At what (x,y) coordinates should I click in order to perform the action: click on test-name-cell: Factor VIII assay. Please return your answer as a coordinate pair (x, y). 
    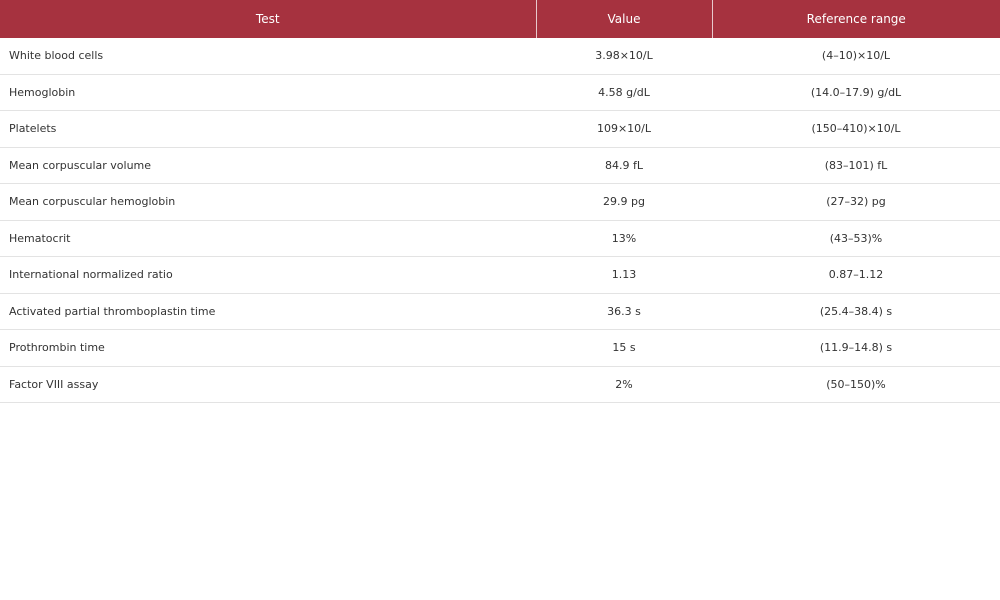
    Looking at the image, I should click on (268, 384).